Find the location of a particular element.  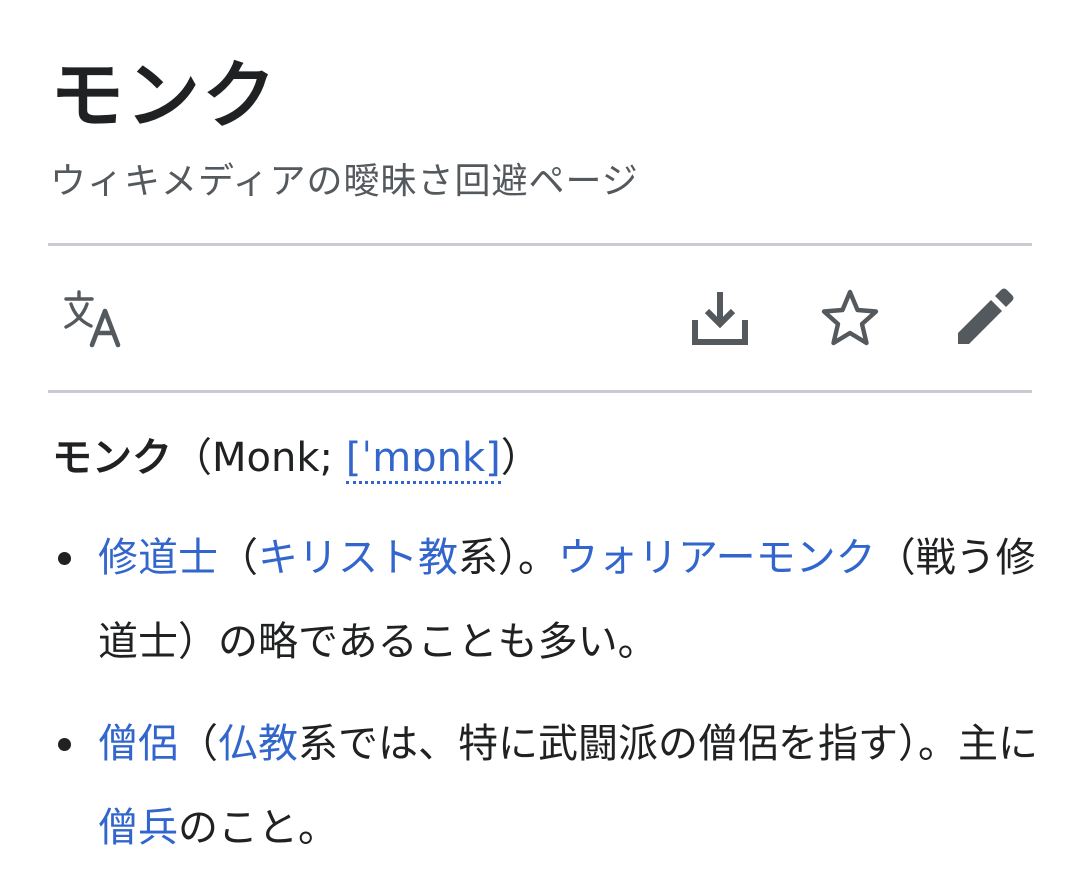

divider is located at coordinates (540, 391).